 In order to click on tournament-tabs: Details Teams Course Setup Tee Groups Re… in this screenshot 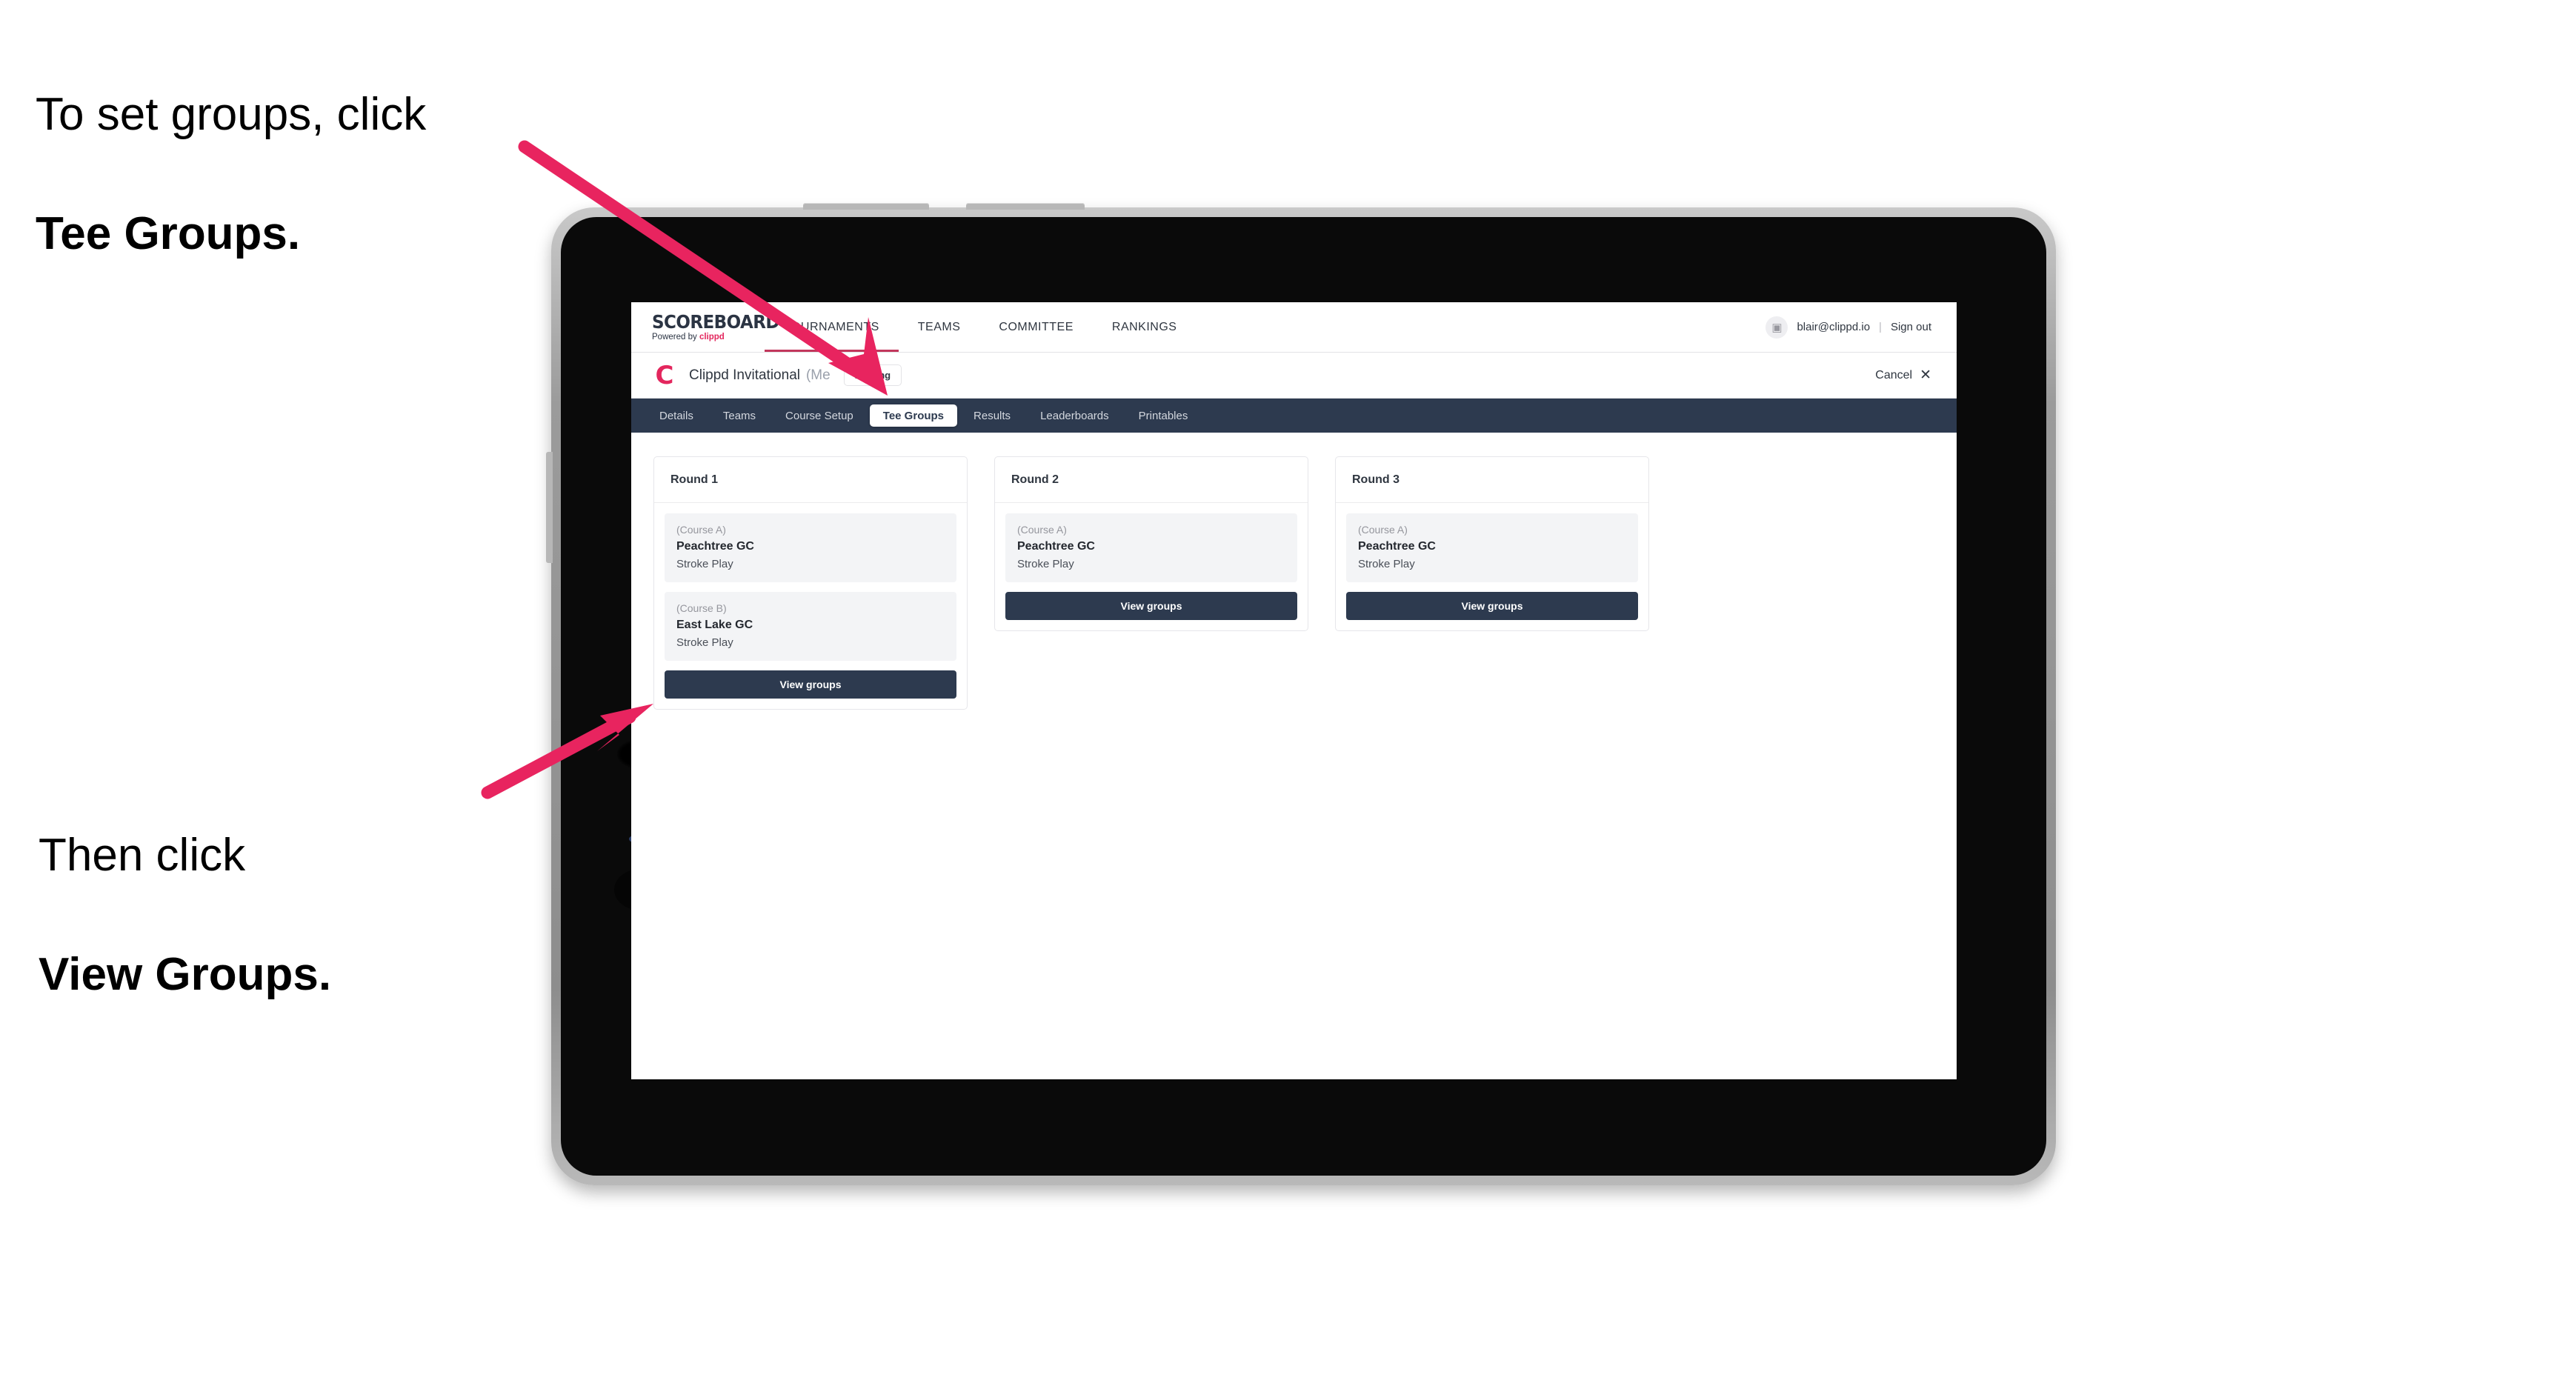, I will do `click(1294, 416)`.